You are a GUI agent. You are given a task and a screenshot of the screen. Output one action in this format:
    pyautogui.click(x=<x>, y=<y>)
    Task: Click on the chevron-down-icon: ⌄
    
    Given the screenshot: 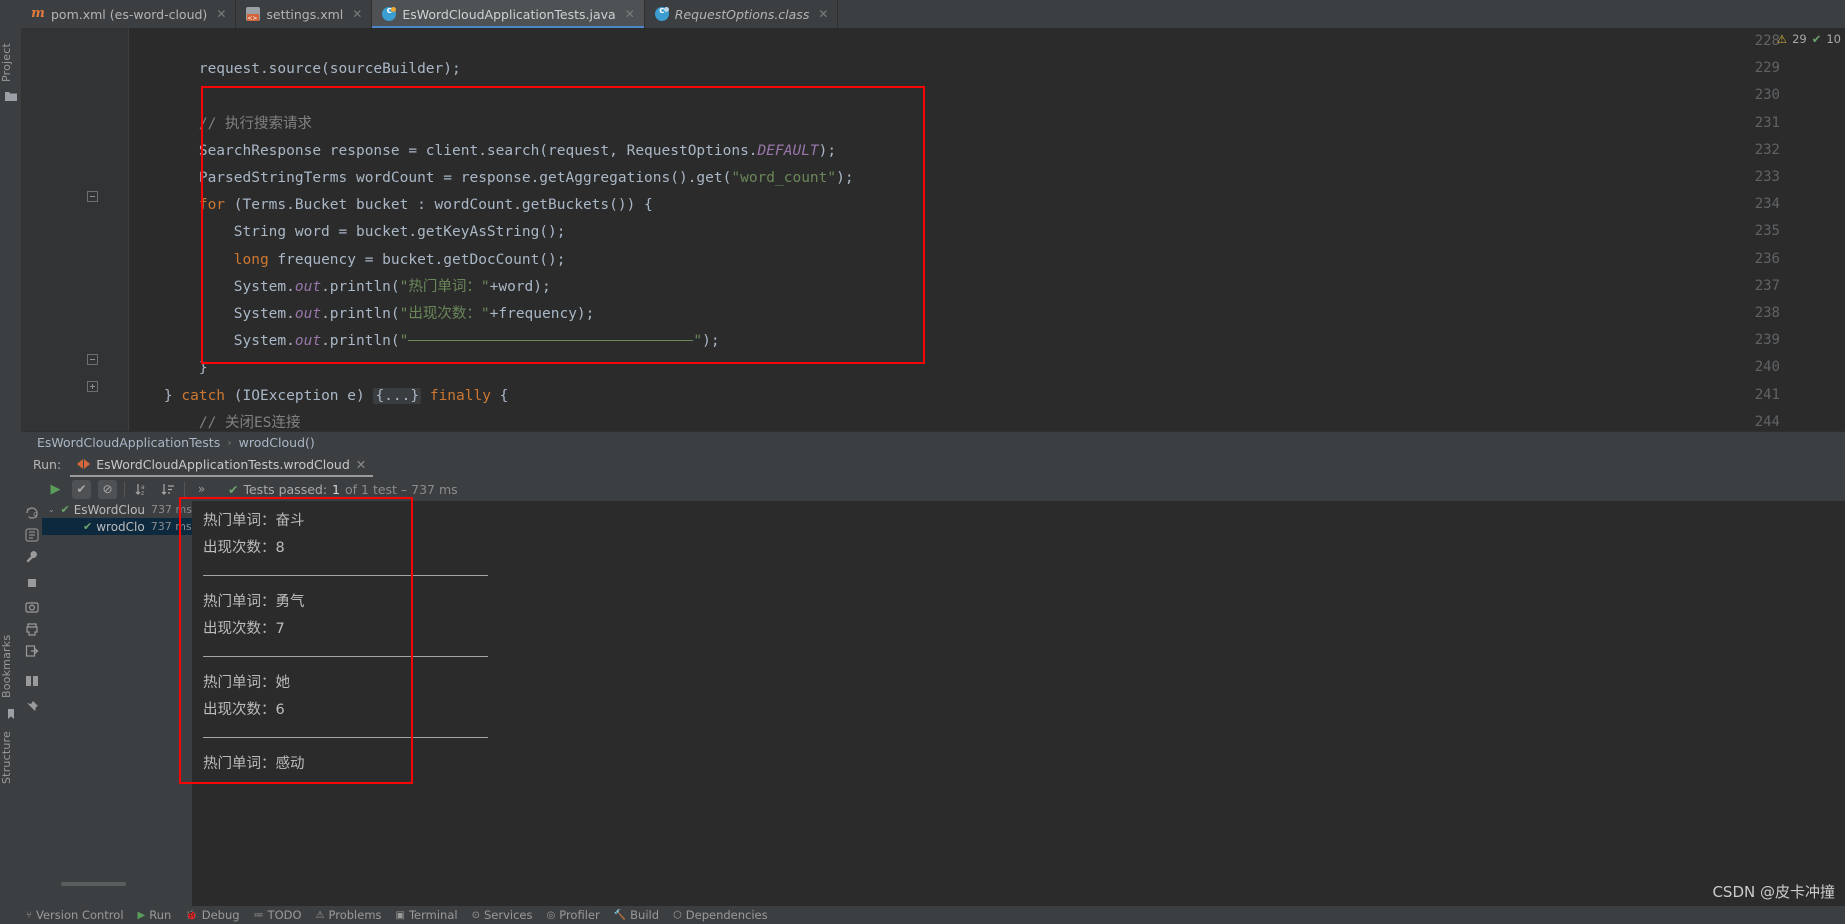 What is the action you would take?
    pyautogui.click(x=52, y=509)
    